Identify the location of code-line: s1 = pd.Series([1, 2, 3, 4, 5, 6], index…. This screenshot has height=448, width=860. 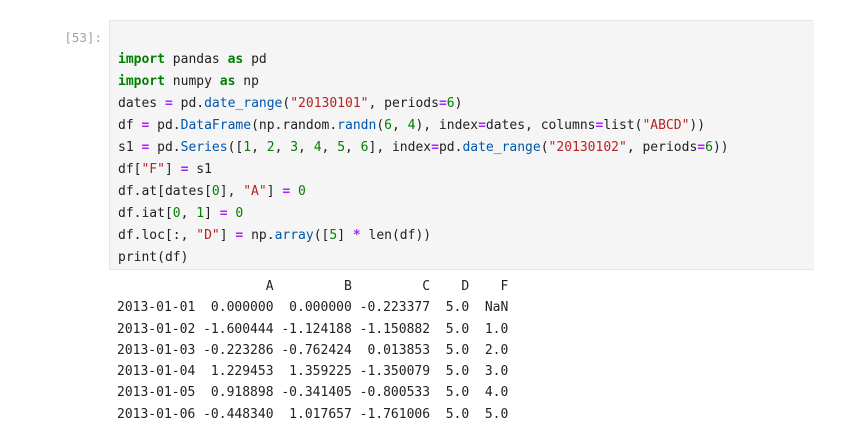
(423, 147).